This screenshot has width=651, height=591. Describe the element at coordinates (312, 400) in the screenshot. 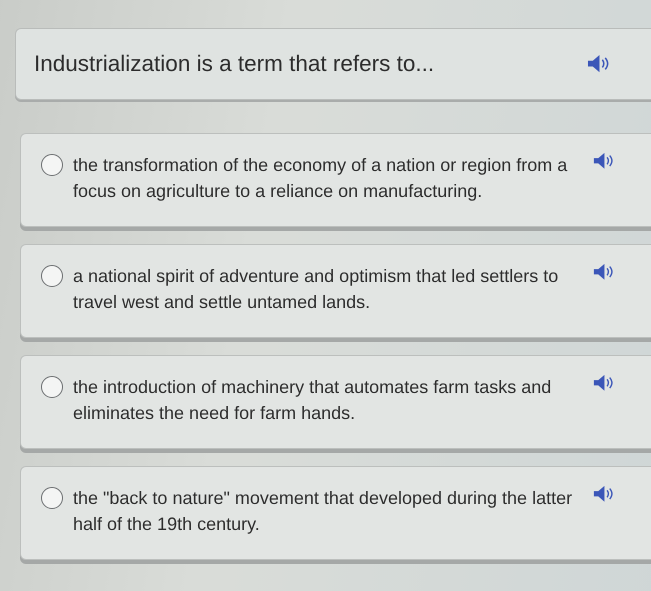

I see `answer-text: the introduction of machinery that automates farm tasks and eliminates the need for farm hands.` at that location.